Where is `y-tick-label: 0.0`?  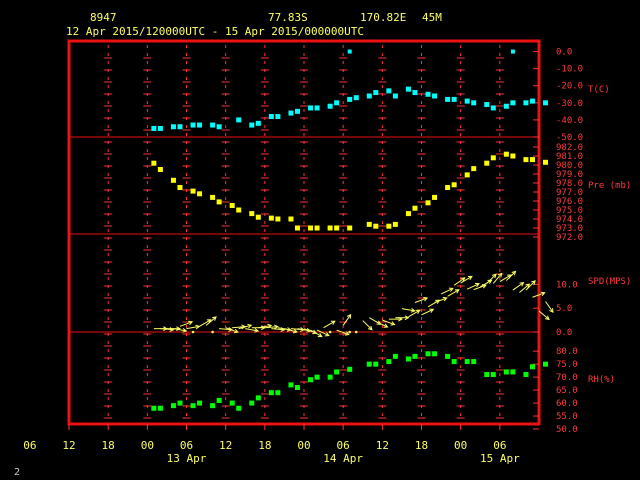
y-tick-label: 0.0 is located at coordinates (564, 53).